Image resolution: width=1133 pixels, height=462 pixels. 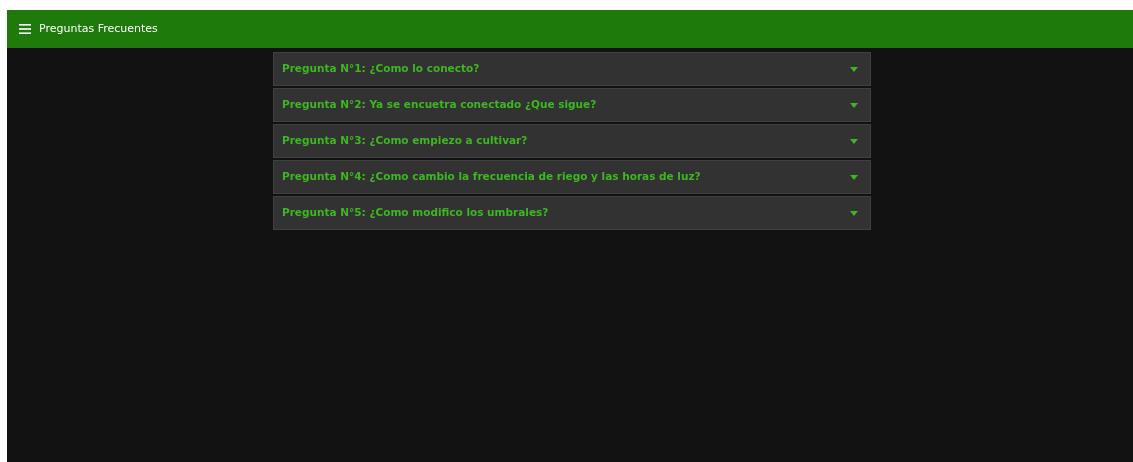 I want to click on faq-item: Pregunta N°5: ¿Como modifico los umbrales?, so click(x=572, y=213).